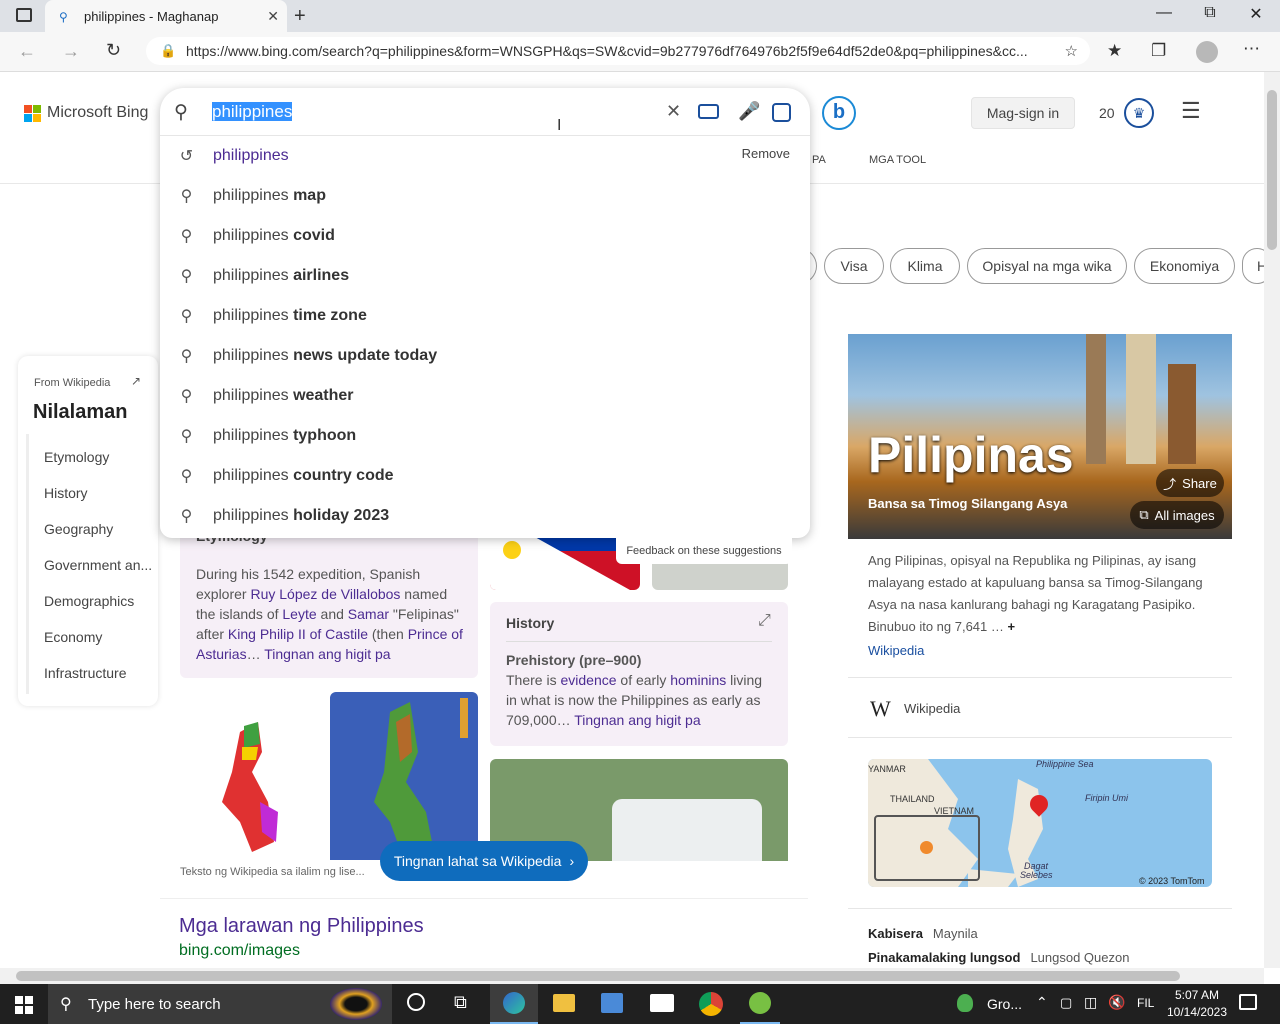 Image resolution: width=1280 pixels, height=1024 pixels. What do you see at coordinates (78, 529) in the screenshot?
I see `toc-item-geography: Geography` at bounding box center [78, 529].